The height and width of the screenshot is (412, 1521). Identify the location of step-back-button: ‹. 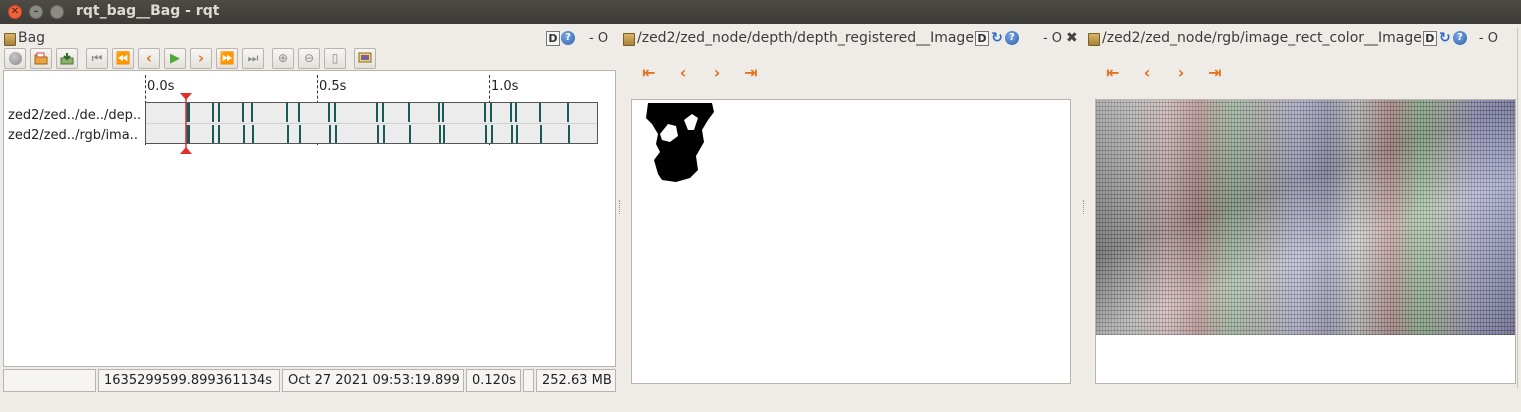
(149, 58).